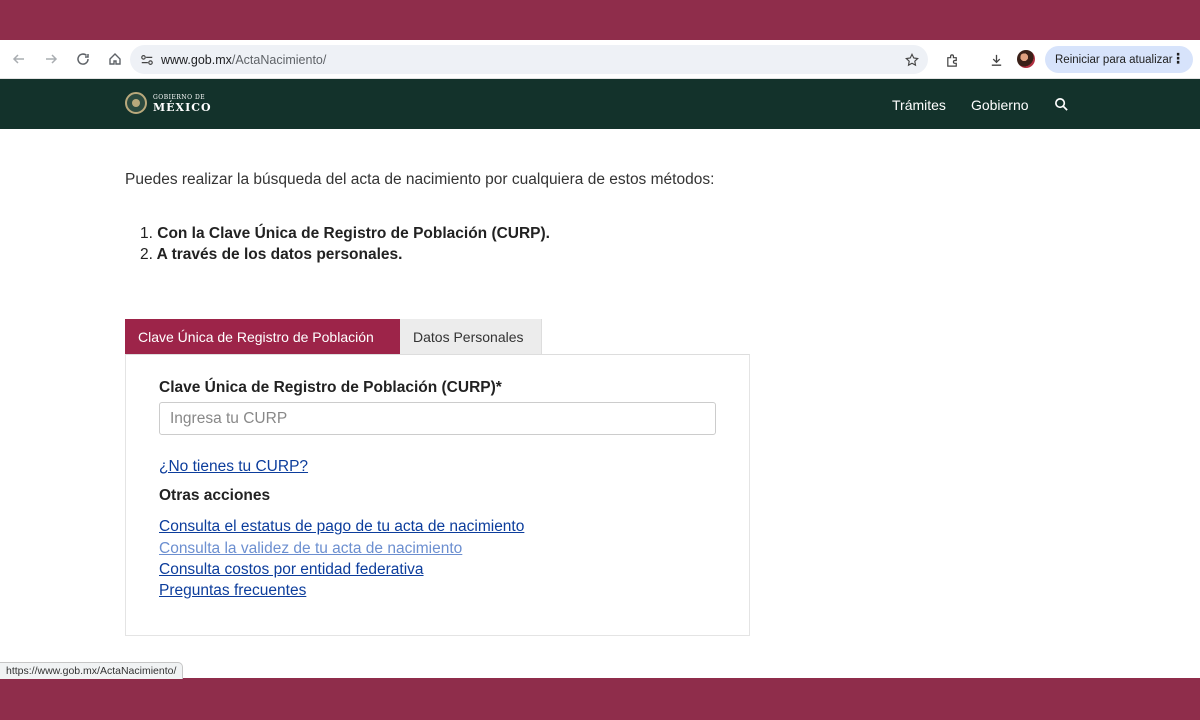 The height and width of the screenshot is (720, 1200). I want to click on reload-icon, so click(83, 59).